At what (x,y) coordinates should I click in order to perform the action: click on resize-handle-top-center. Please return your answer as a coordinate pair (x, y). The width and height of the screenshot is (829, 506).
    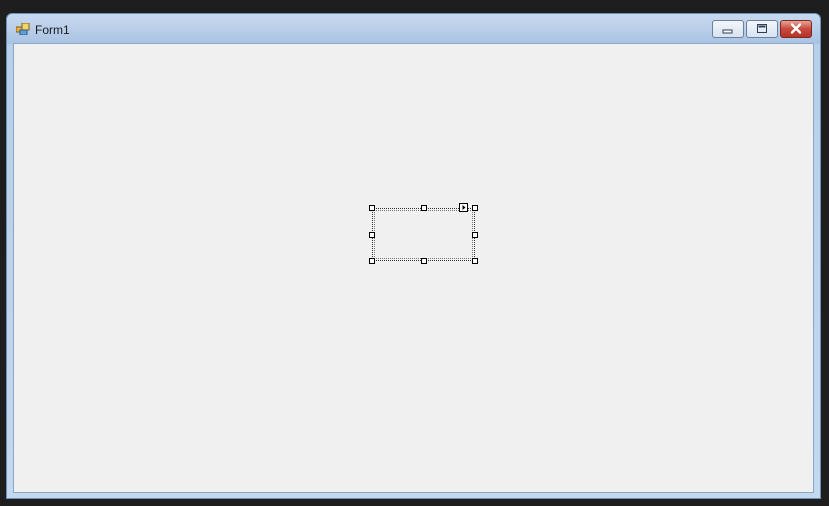
    Looking at the image, I should click on (424, 208).